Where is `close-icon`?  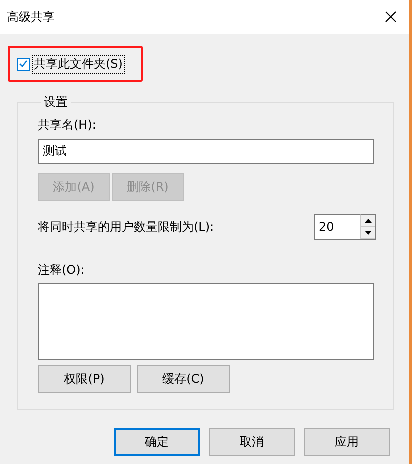 close-icon is located at coordinates (391, 17).